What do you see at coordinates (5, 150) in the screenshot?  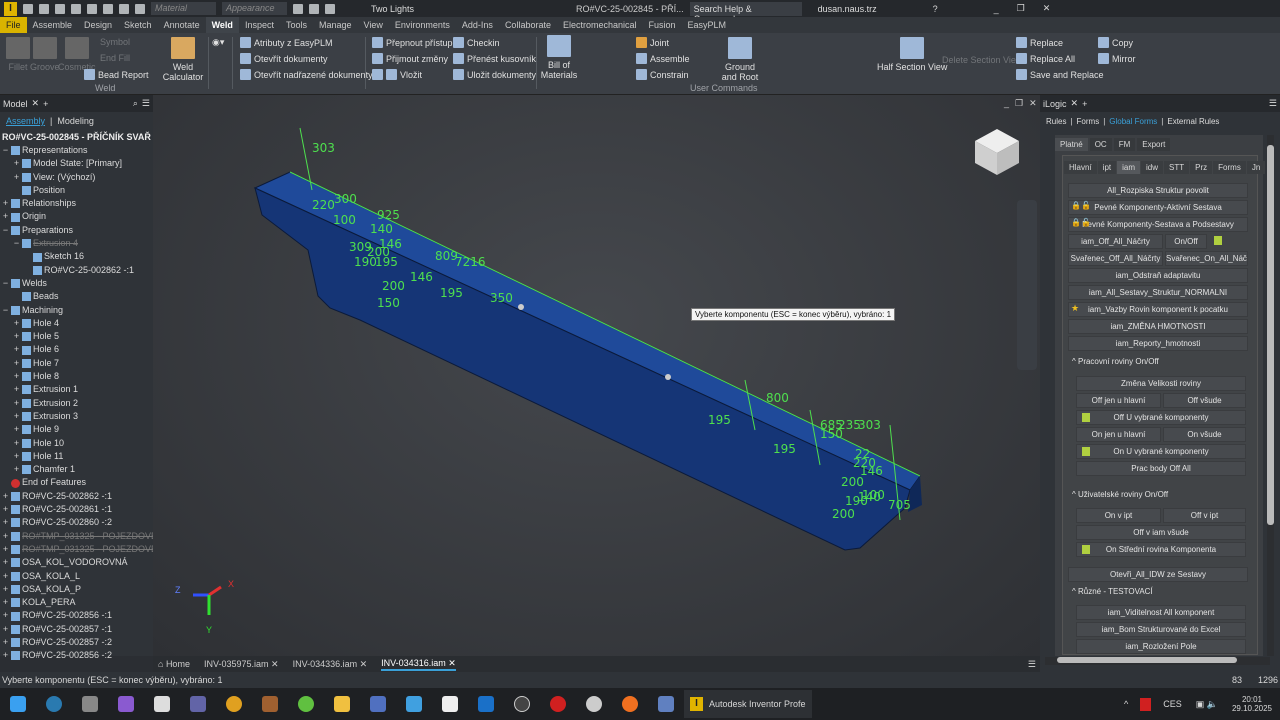 I see `expand-toggle: −` at bounding box center [5, 150].